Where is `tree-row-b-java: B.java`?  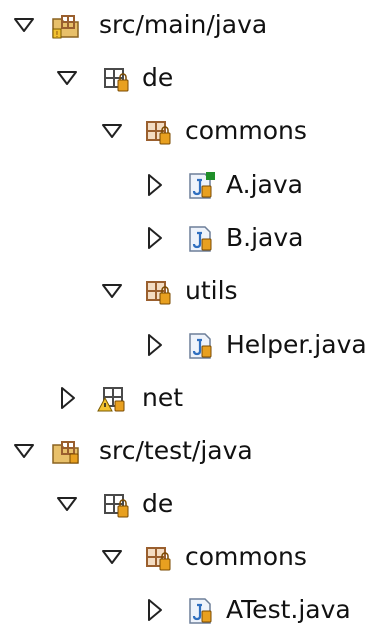
tree-row-b-java: B.java is located at coordinates (195, 239).